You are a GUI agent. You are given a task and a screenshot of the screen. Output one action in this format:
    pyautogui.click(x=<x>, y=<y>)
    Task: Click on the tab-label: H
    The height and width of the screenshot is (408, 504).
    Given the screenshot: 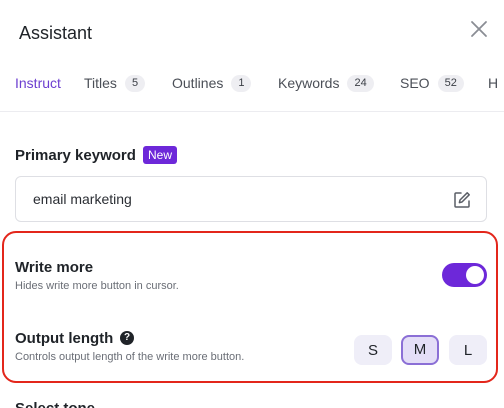 What is the action you would take?
    pyautogui.click(x=493, y=83)
    